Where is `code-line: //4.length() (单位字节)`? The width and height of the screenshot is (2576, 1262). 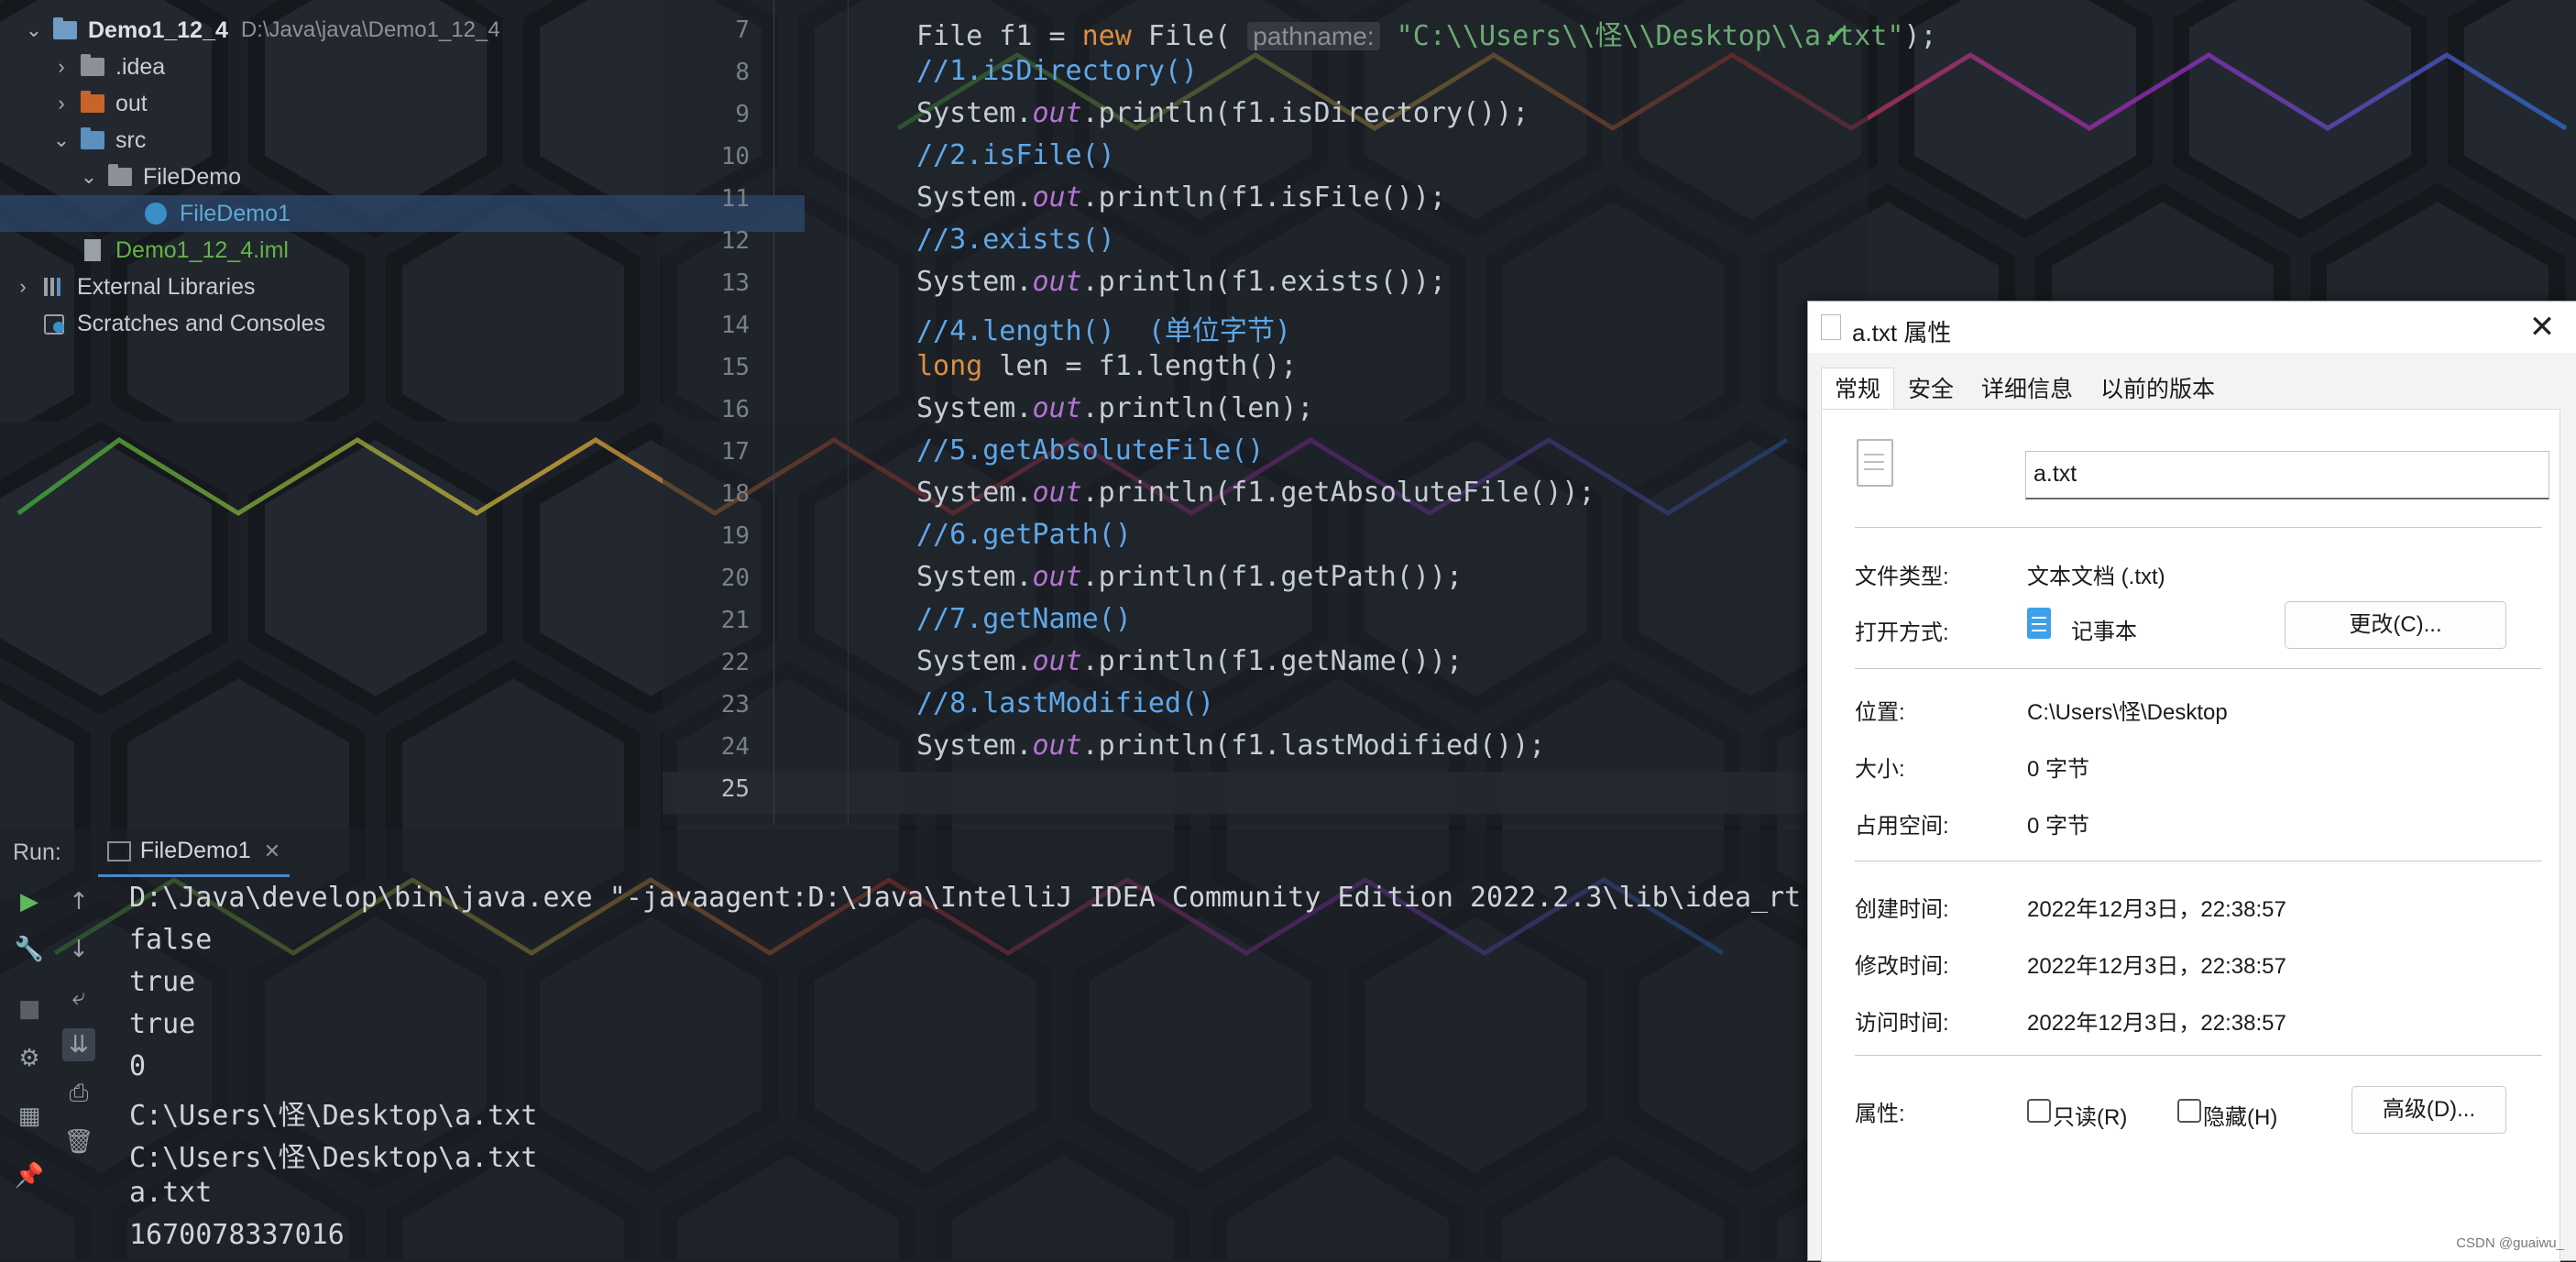
code-line: //4.length() (单位字节) is located at coordinates (1103, 328).